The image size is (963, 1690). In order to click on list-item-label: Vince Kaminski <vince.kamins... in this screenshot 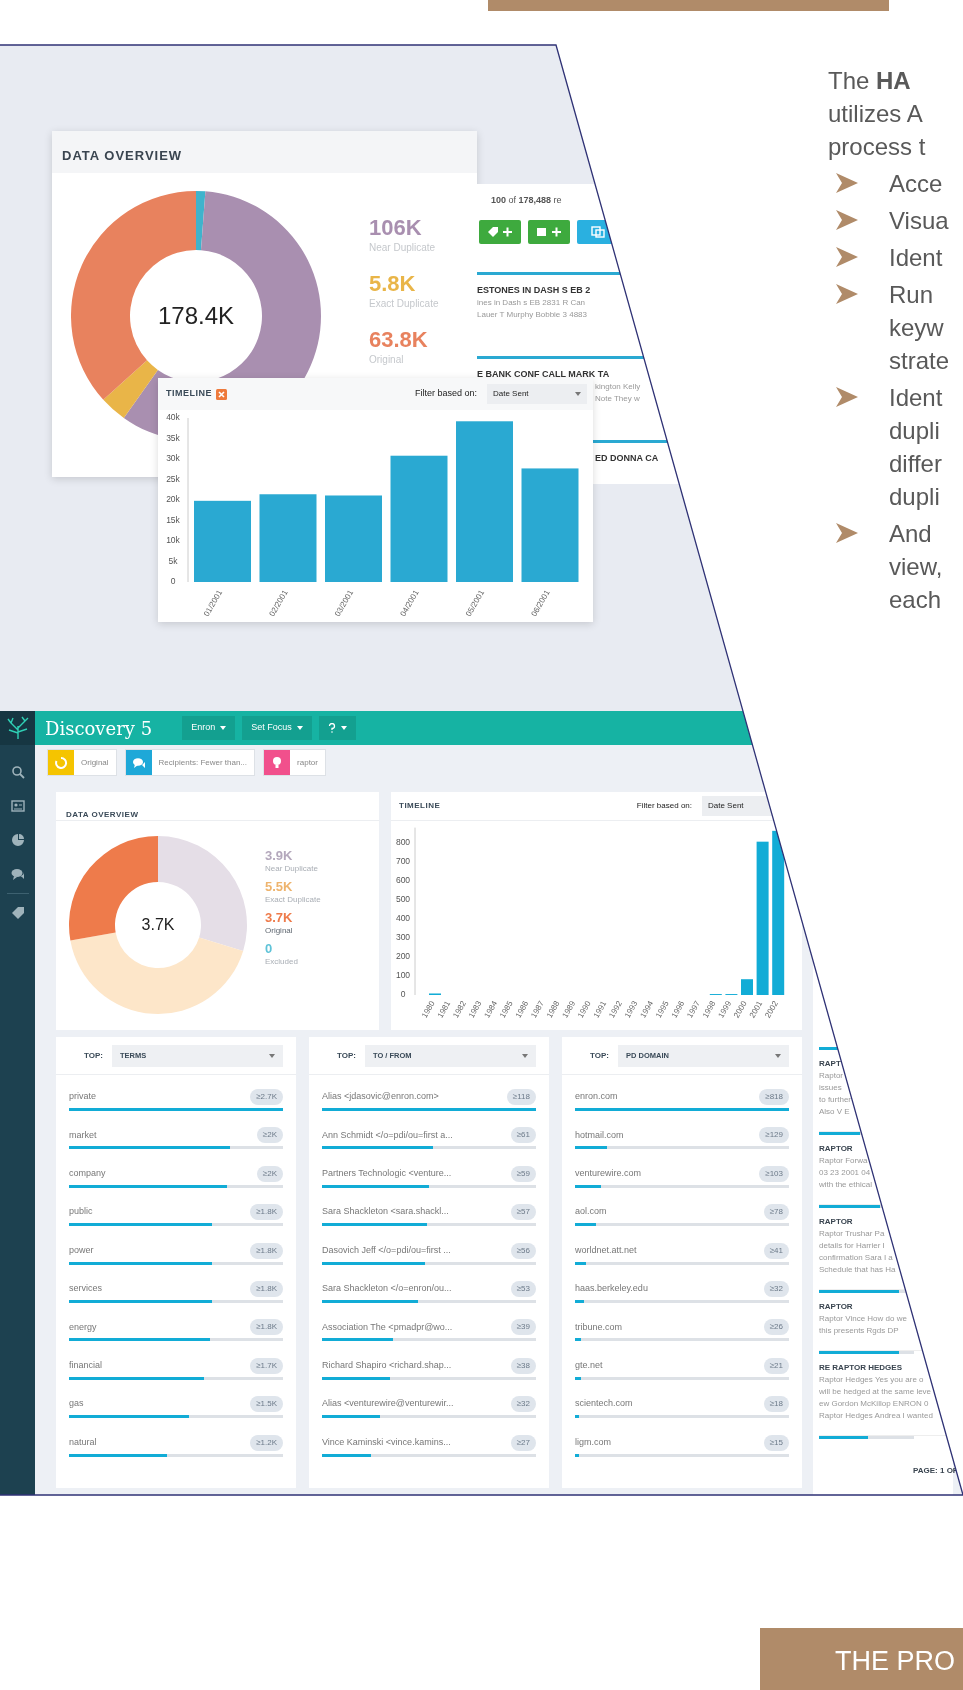, I will do `click(386, 1442)`.